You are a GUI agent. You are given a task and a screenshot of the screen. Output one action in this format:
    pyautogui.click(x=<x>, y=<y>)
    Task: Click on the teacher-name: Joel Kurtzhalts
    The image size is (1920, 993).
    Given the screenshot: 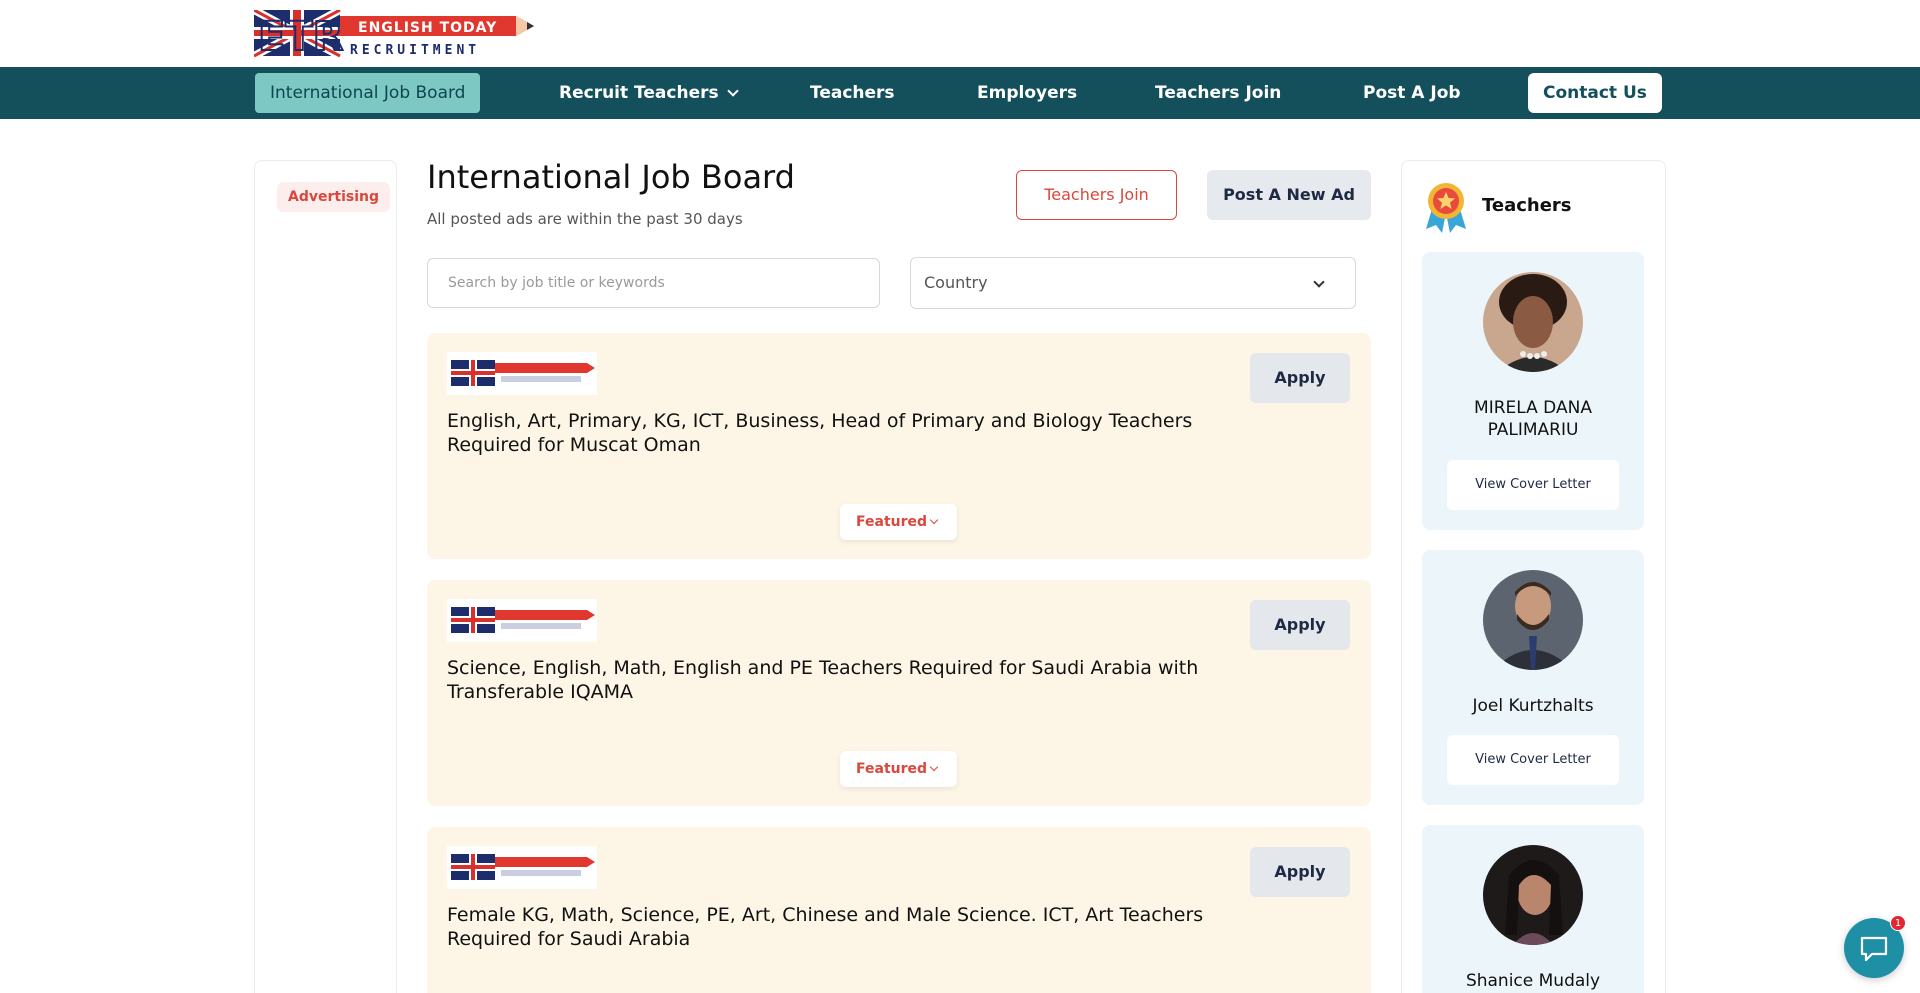 What is the action you would take?
    pyautogui.click(x=1533, y=706)
    